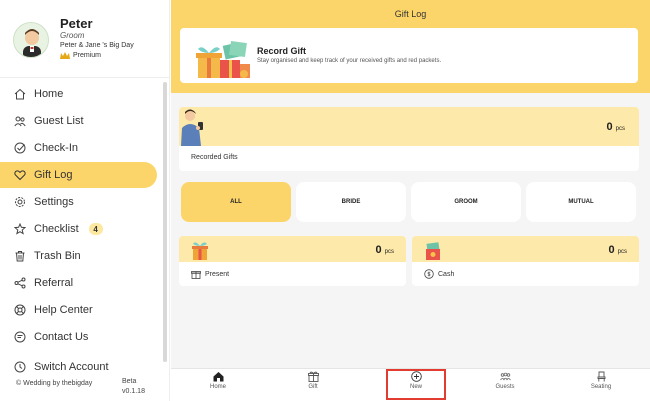  Describe the element at coordinates (56, 229) in the screenshot. I see `sidebar-item-label: Checklist` at that location.